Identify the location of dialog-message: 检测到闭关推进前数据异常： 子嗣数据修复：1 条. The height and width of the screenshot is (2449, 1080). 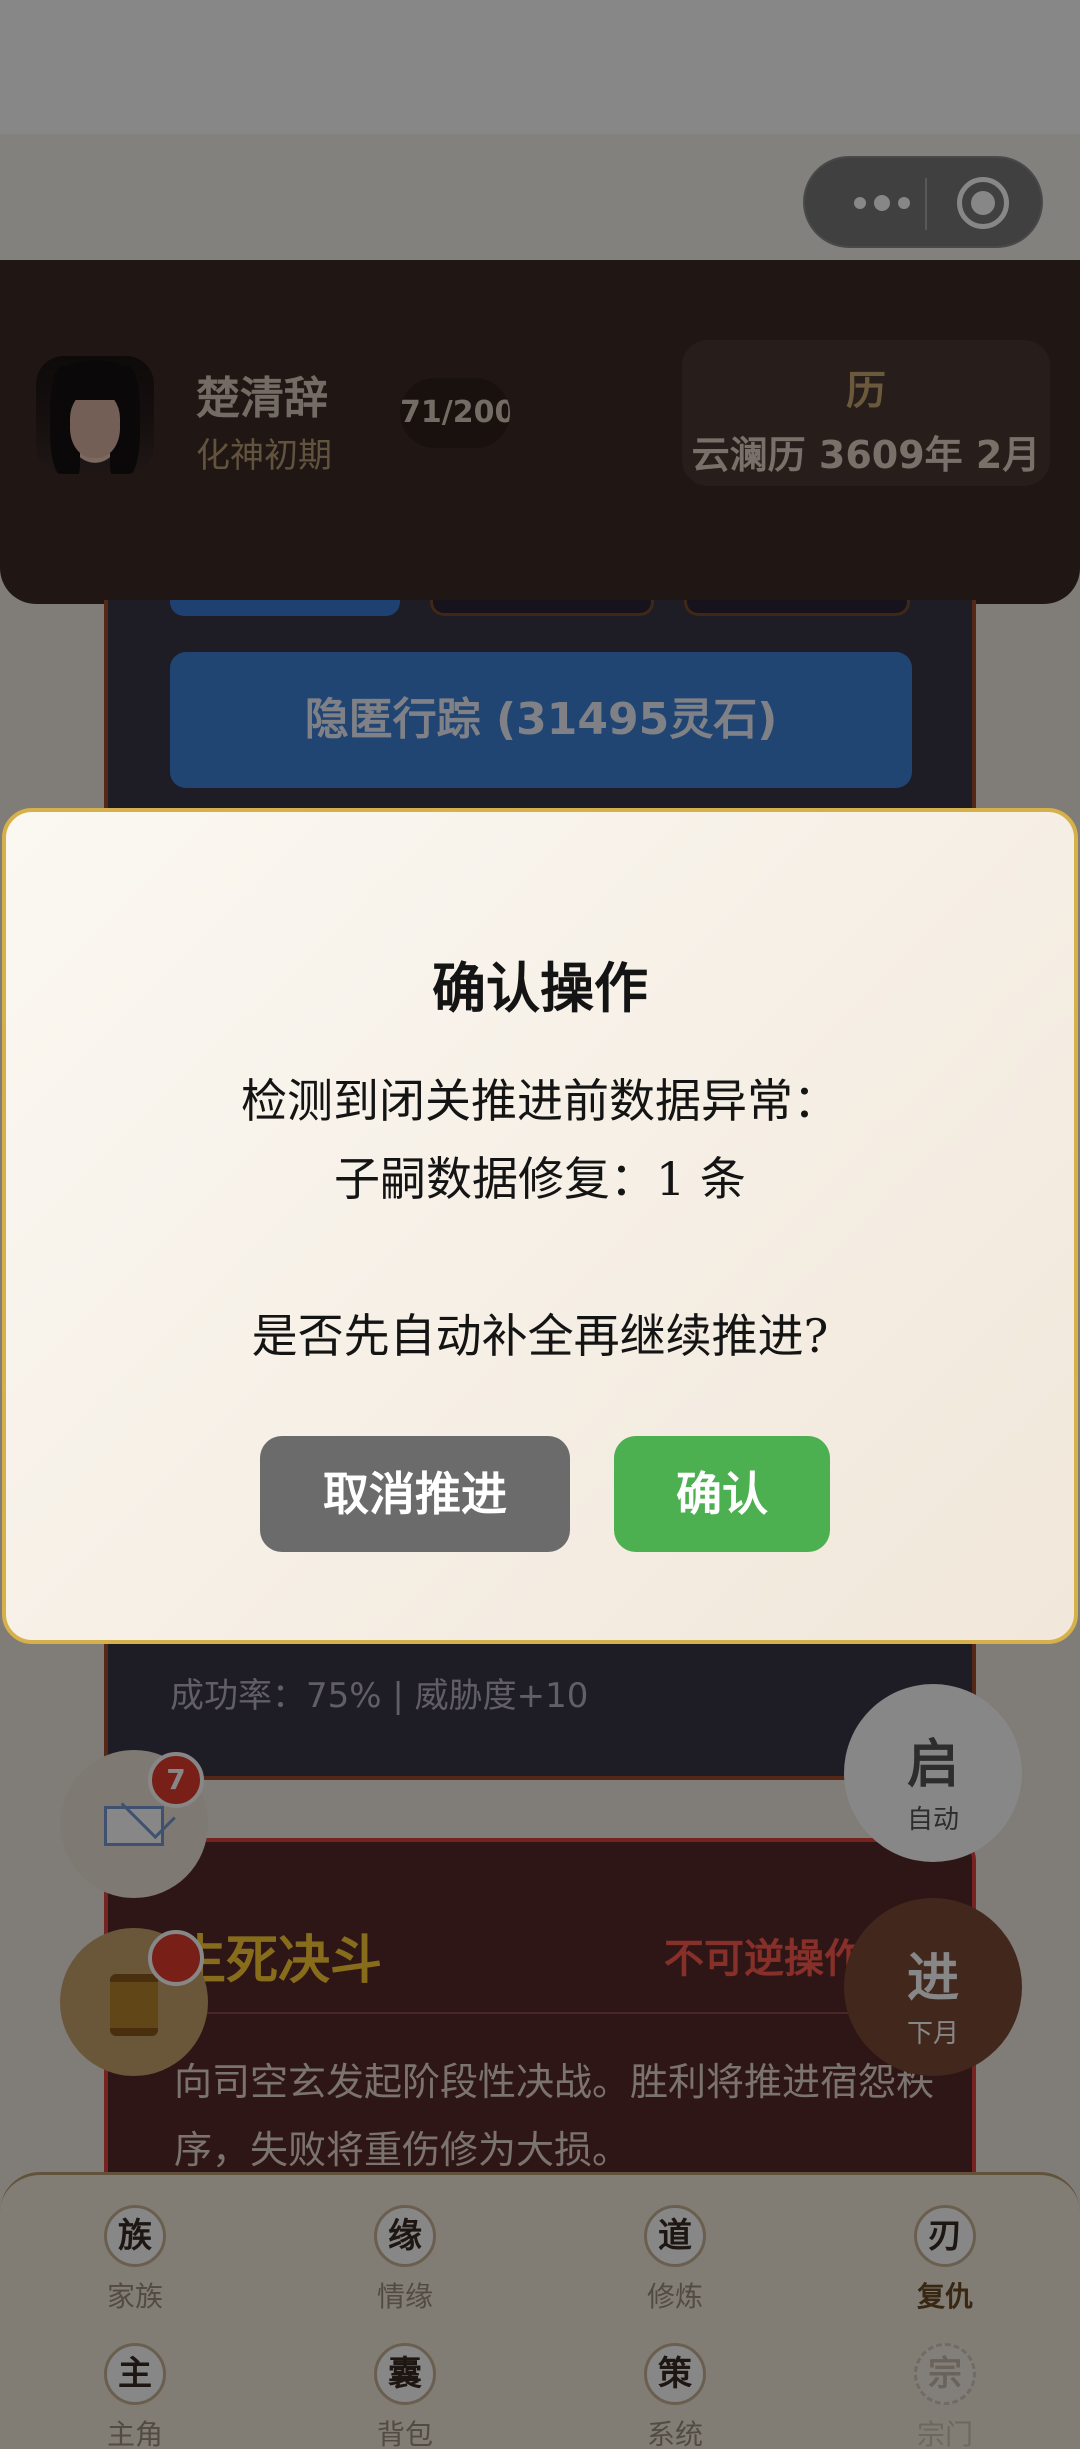
(540, 1140).